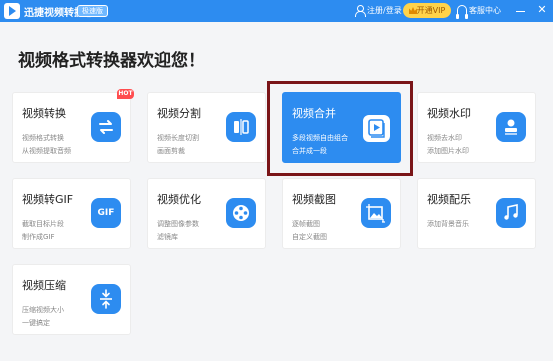 This screenshot has height=361, width=553. Describe the element at coordinates (511, 127) in the screenshot. I see `watermark-stamp-icon` at that location.